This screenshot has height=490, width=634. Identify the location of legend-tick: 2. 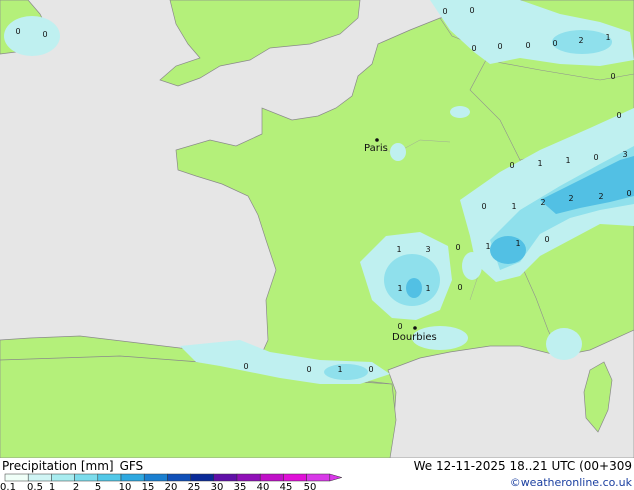
(76, 486).